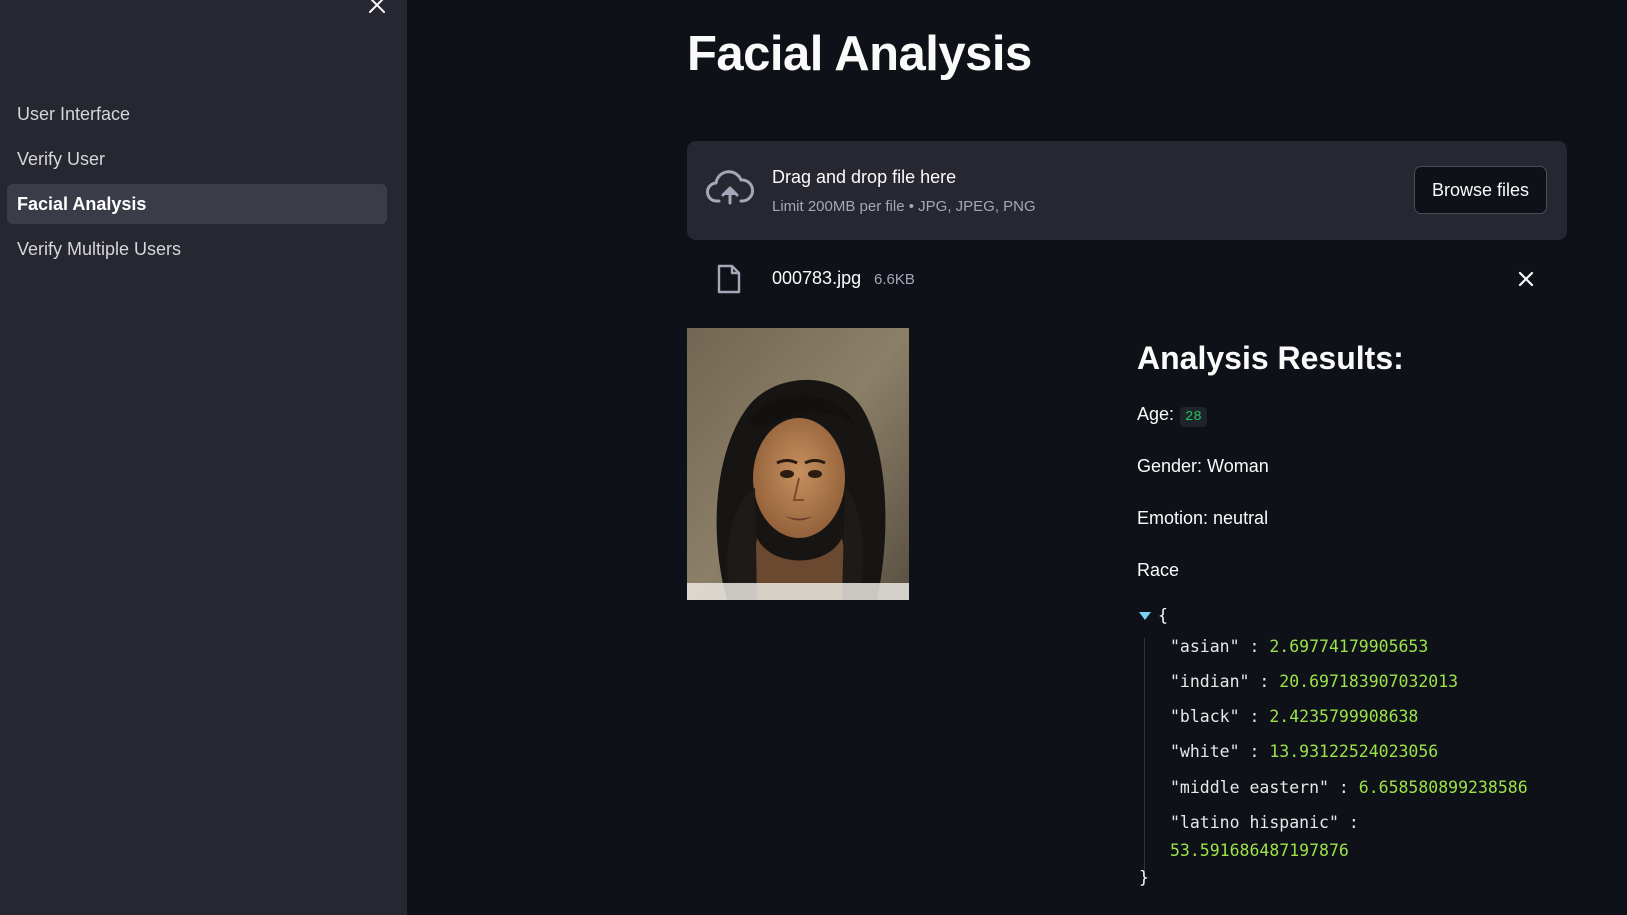 This screenshot has height=915, width=1627. Describe the element at coordinates (377, 8) in the screenshot. I see `sidebar-close-icon` at that location.